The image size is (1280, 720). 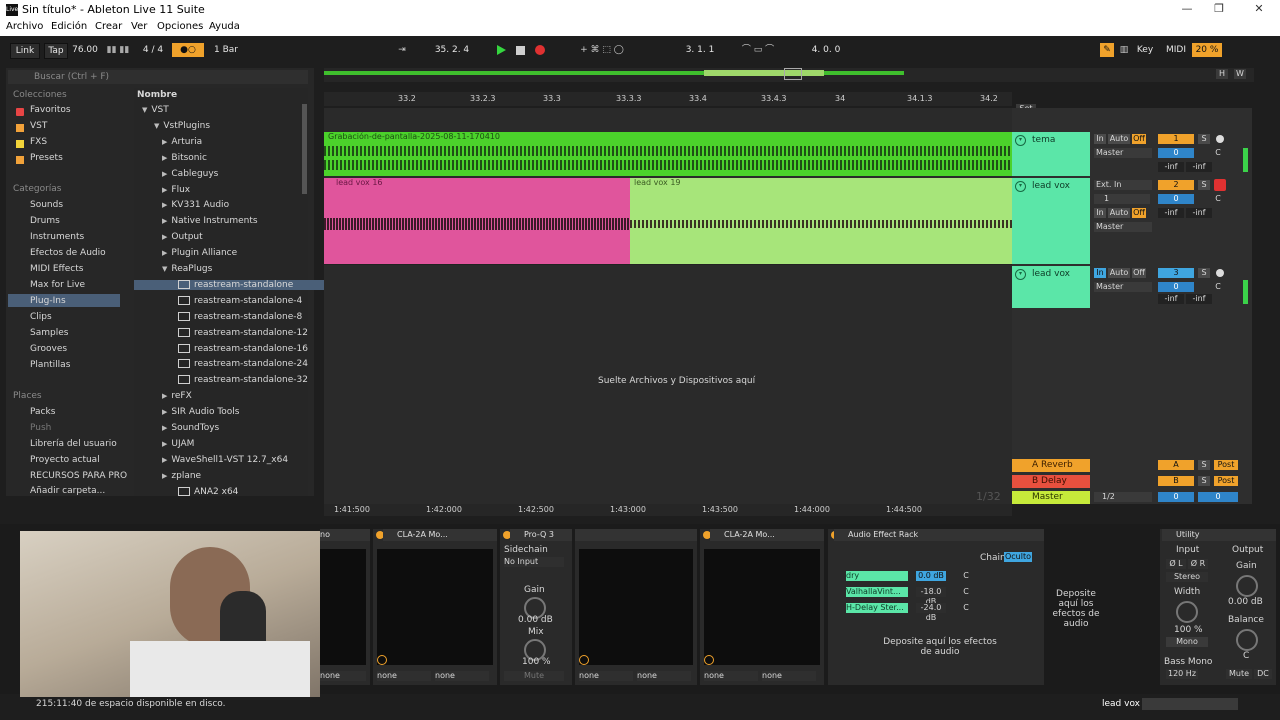 I want to click on tree-item: reastream-standalone-32, so click(x=243, y=380).